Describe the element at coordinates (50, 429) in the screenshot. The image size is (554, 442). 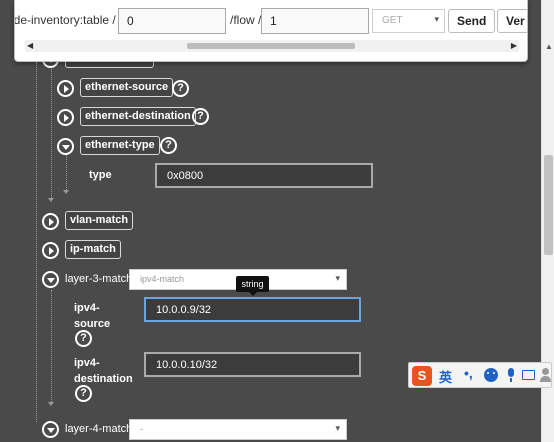
I see `layer-4-match-toggle` at that location.